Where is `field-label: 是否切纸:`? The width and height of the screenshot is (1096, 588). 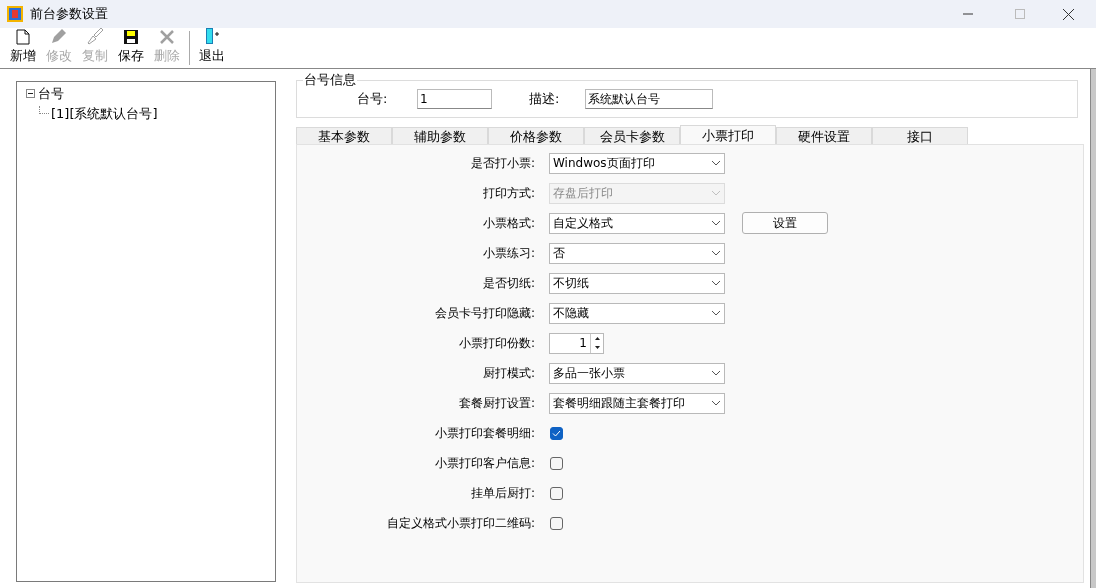 field-label: 是否切纸: is located at coordinates (508, 283).